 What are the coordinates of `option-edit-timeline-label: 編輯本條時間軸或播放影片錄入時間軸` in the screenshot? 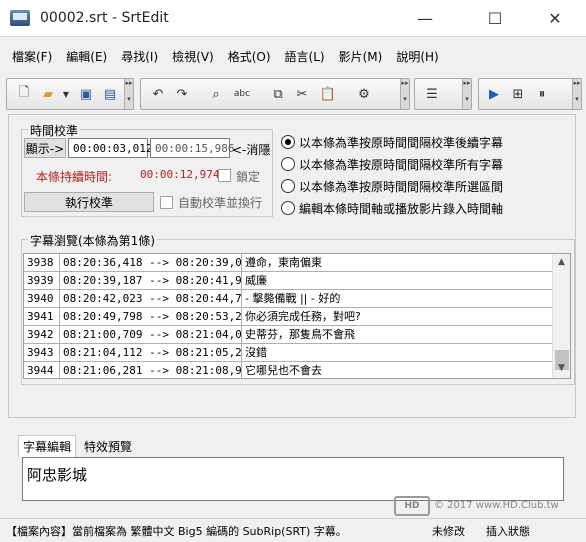 It's located at (401, 209).